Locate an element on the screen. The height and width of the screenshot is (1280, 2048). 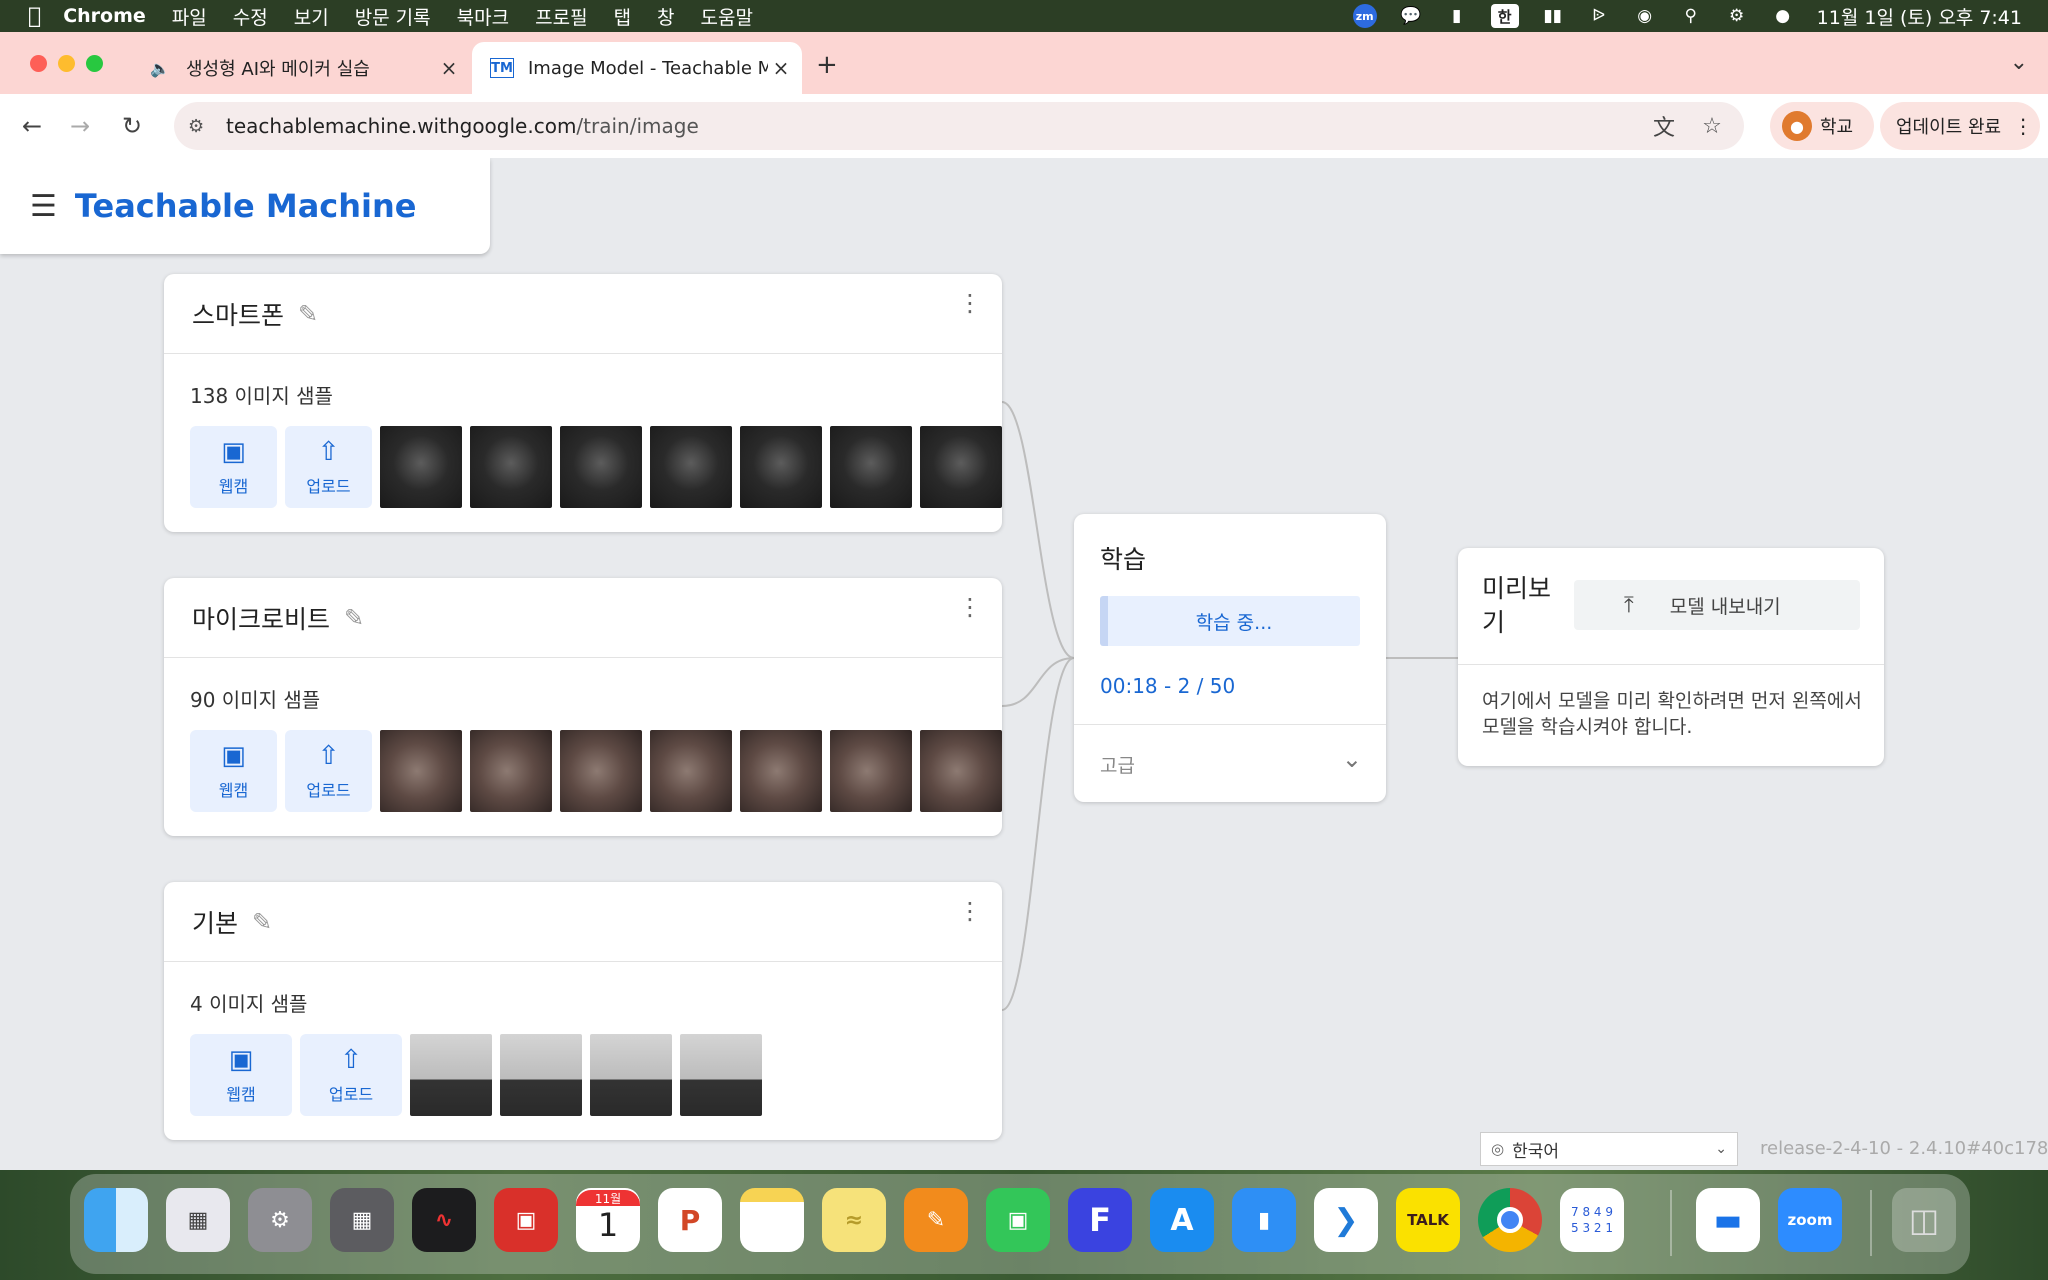
control-center-icon: ⚙ is located at coordinates (1737, 16).